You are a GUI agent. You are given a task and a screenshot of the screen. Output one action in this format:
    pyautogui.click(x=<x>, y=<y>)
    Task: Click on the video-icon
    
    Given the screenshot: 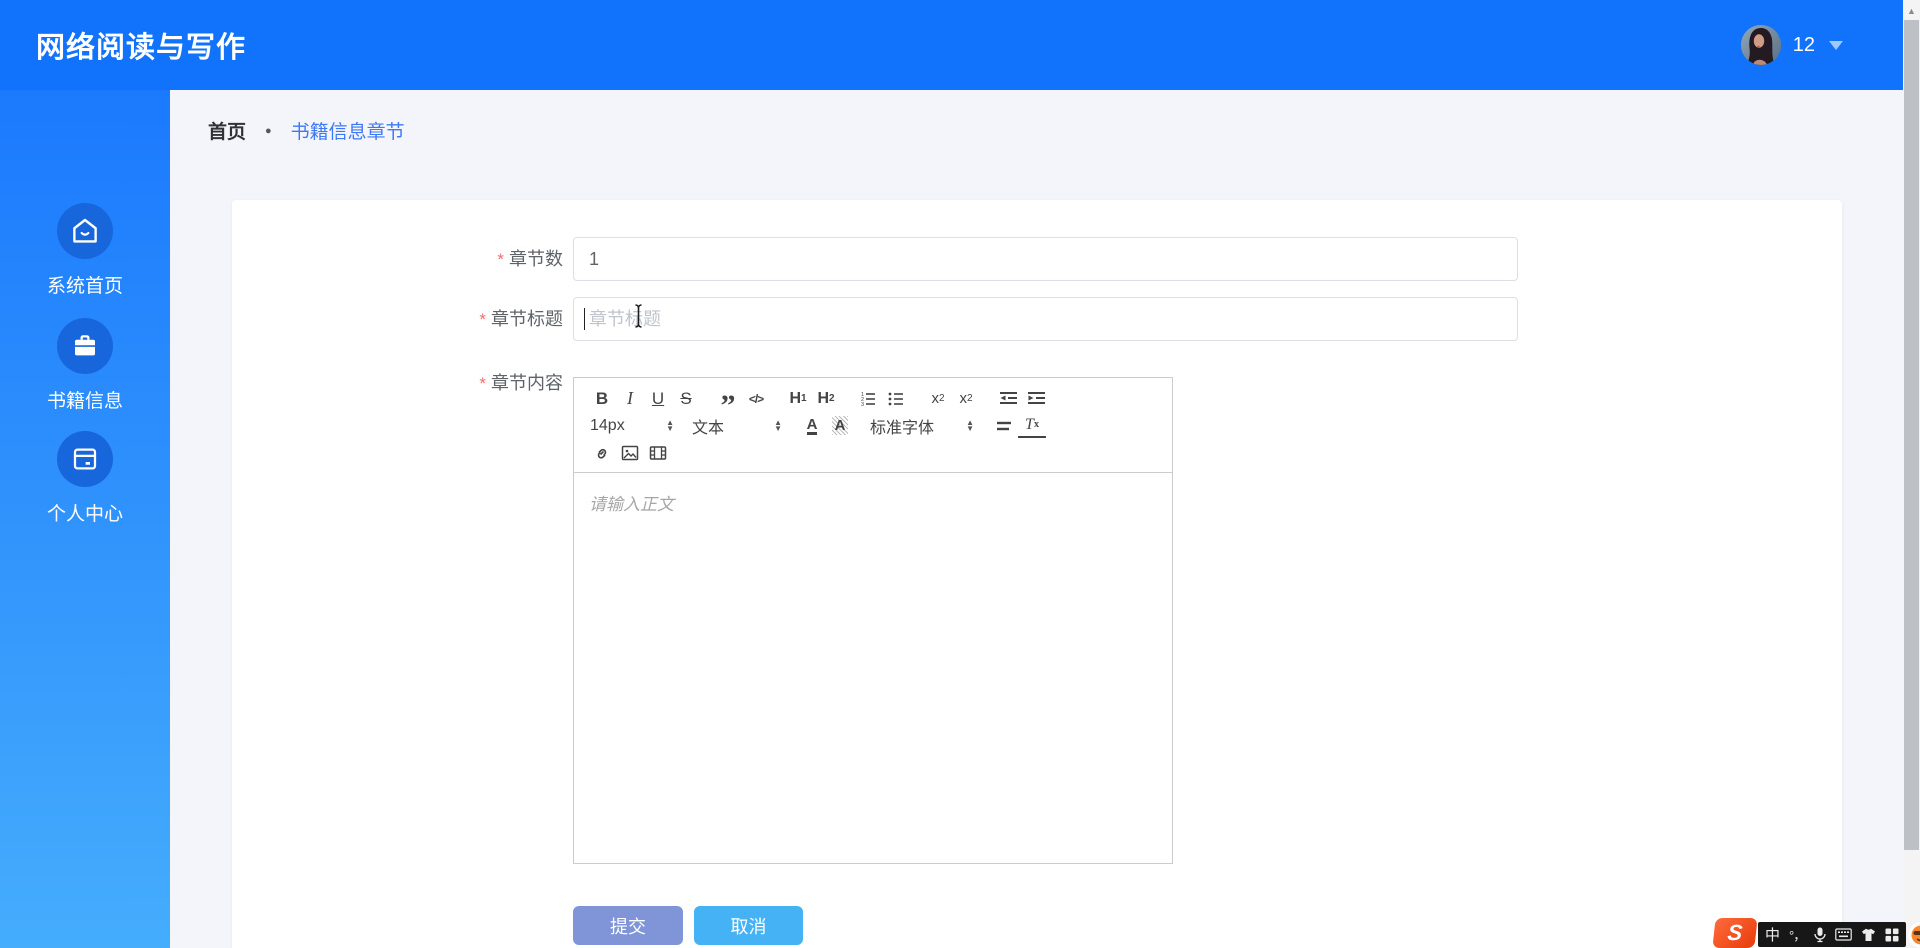 What is the action you would take?
    pyautogui.click(x=658, y=452)
    